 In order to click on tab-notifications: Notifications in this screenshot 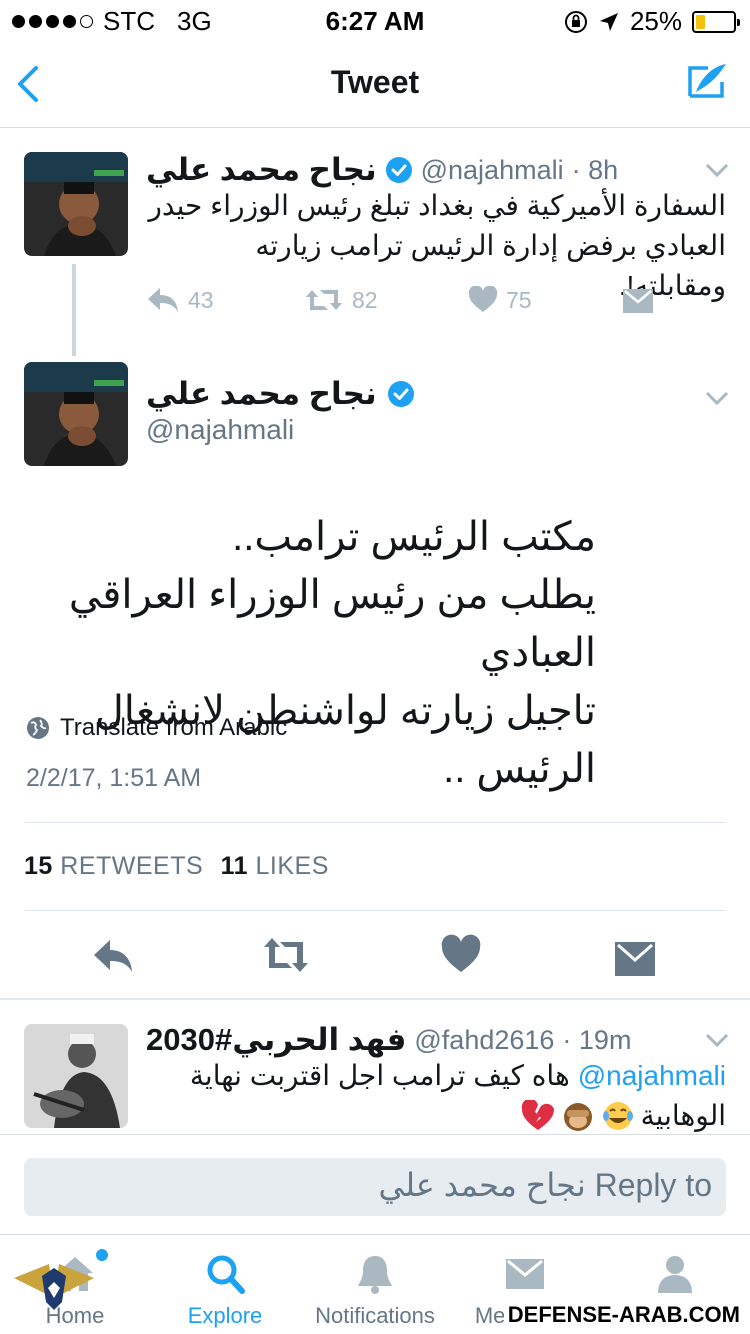, I will do `click(375, 1284)`.